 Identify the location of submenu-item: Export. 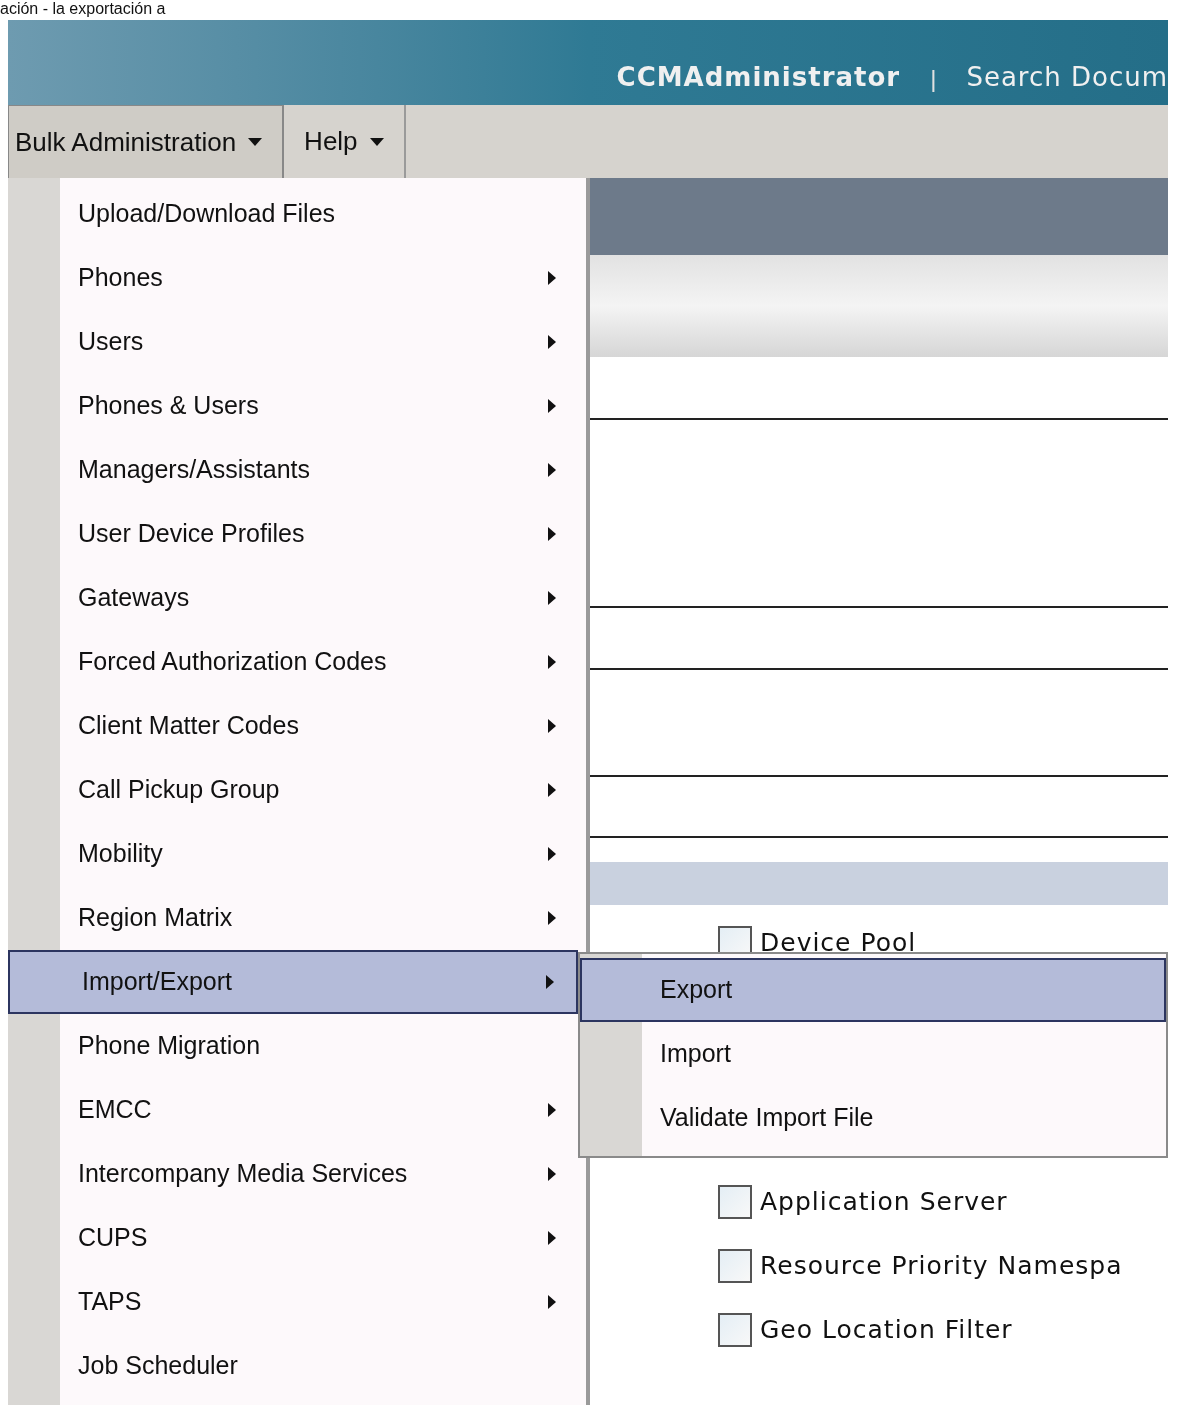
(873, 990).